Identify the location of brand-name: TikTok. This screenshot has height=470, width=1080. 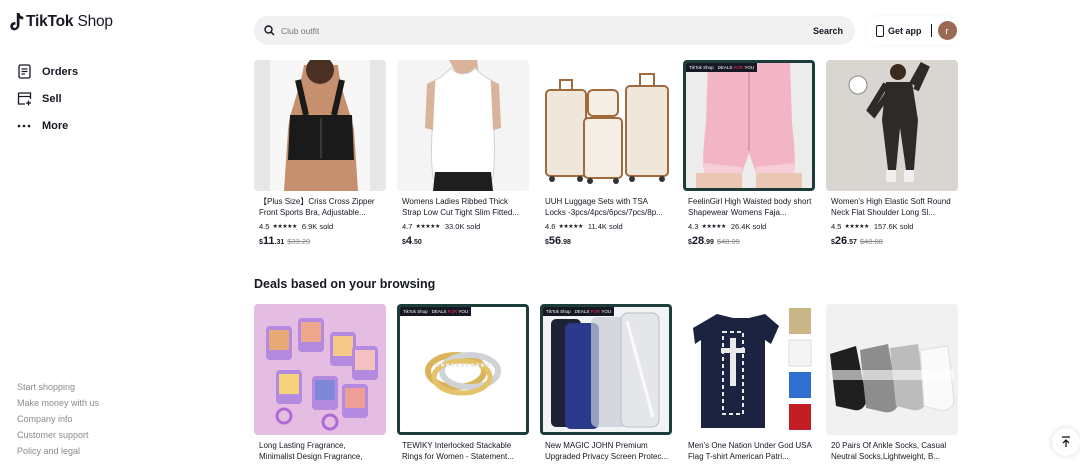
(50, 21).